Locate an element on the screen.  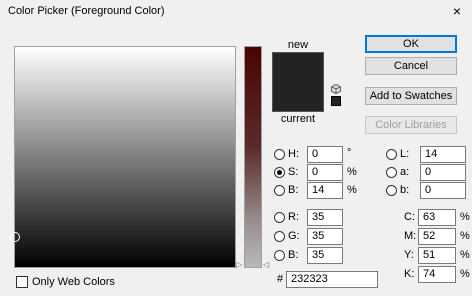
y-input: 51 is located at coordinates (437, 255).